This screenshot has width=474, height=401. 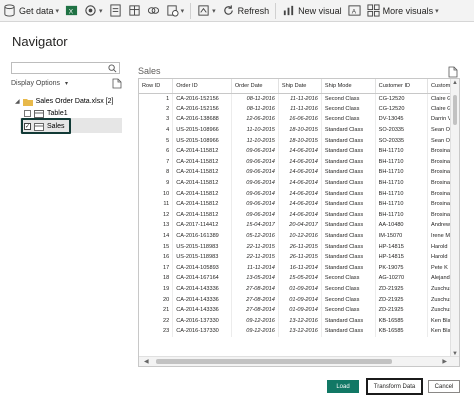 I want to click on cancel-button: Cancel, so click(x=444, y=386).